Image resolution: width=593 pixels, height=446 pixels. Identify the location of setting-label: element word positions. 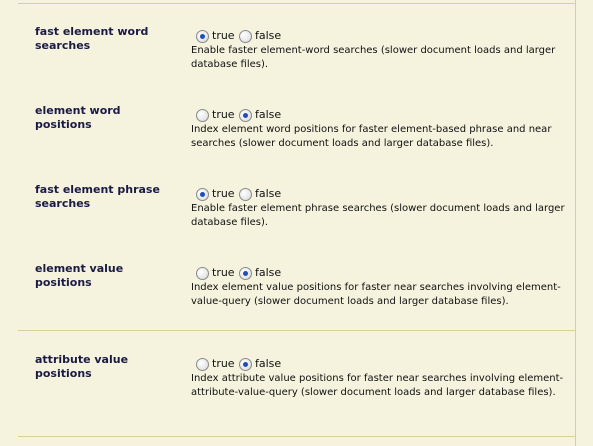
(78, 117).